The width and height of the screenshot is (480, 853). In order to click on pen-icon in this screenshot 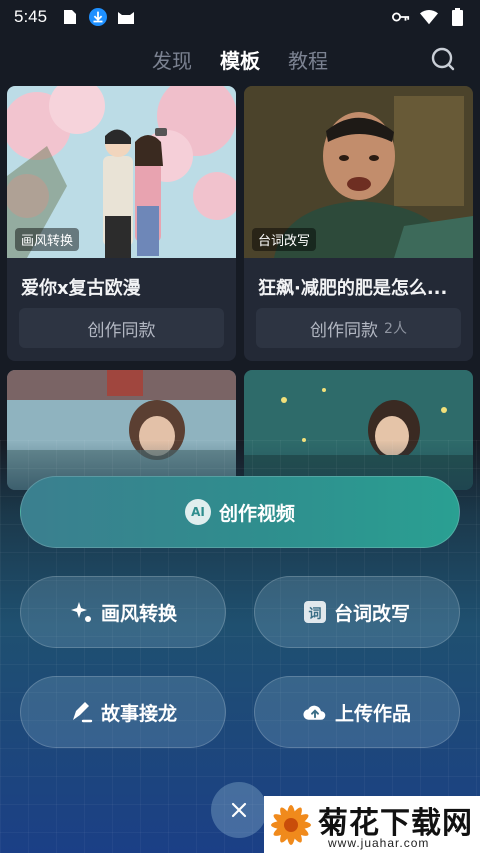, I will do `click(81, 712)`.